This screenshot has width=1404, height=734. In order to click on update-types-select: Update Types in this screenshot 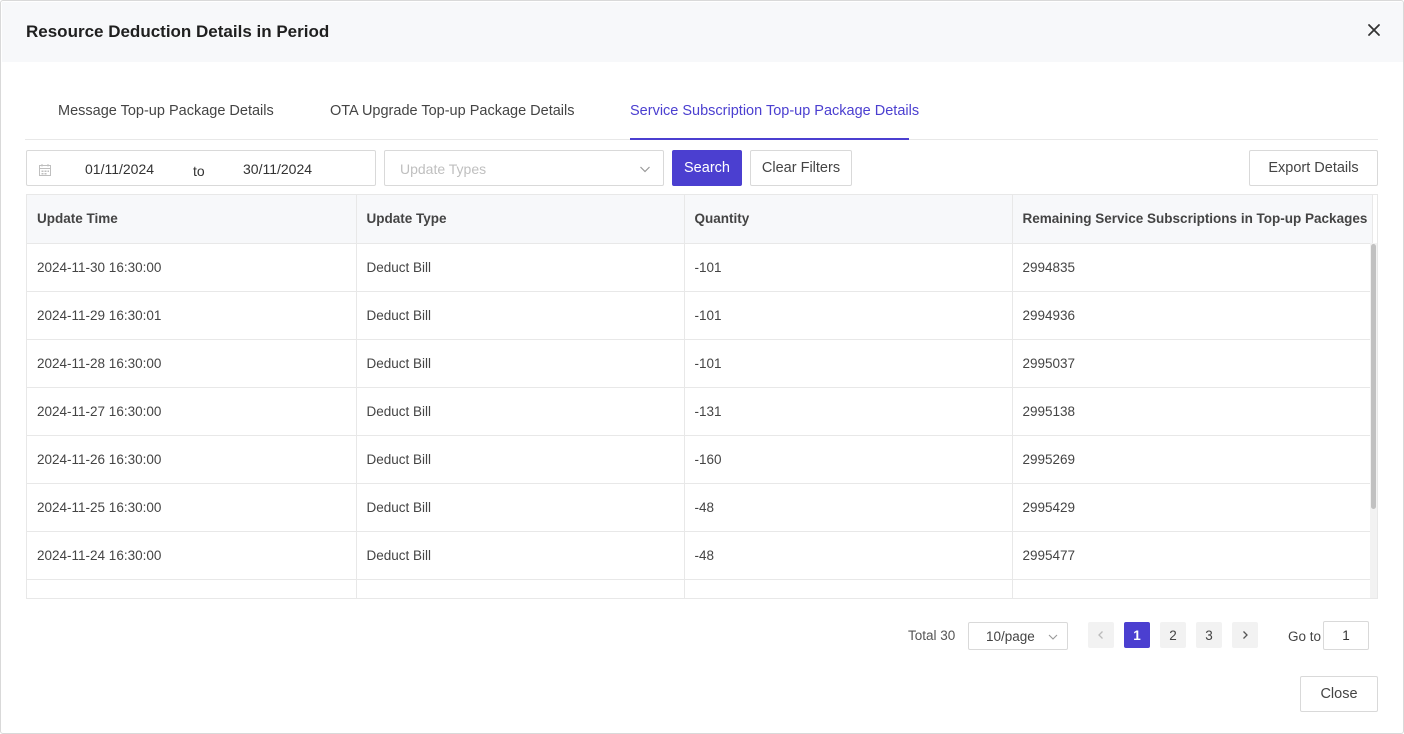, I will do `click(524, 168)`.